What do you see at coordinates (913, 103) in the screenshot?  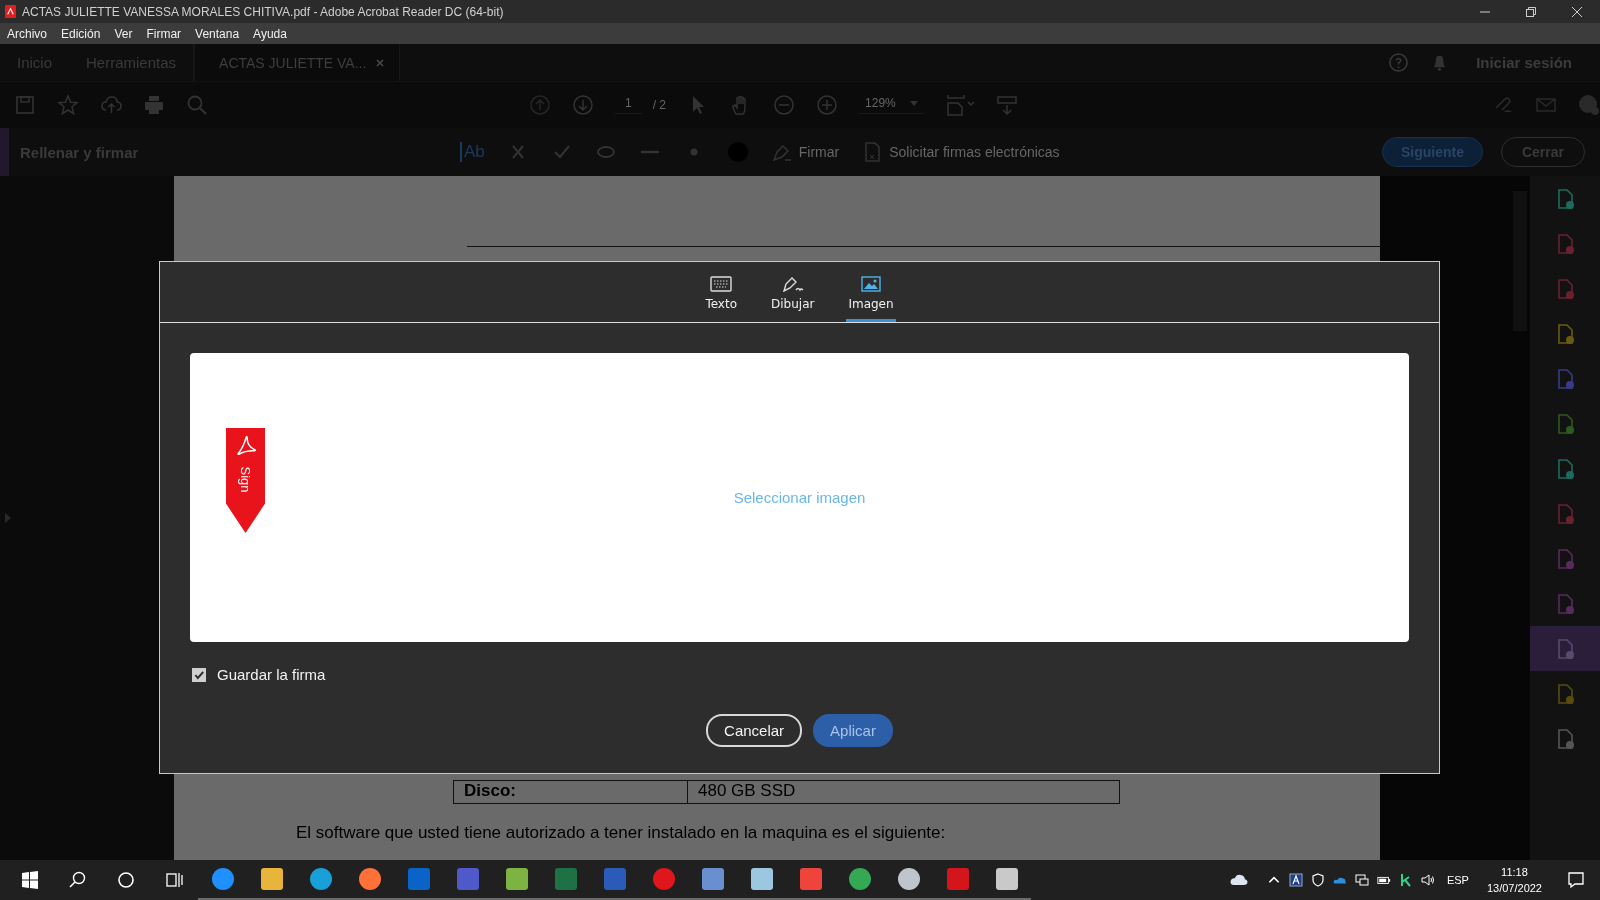 I see `caret-icon` at bounding box center [913, 103].